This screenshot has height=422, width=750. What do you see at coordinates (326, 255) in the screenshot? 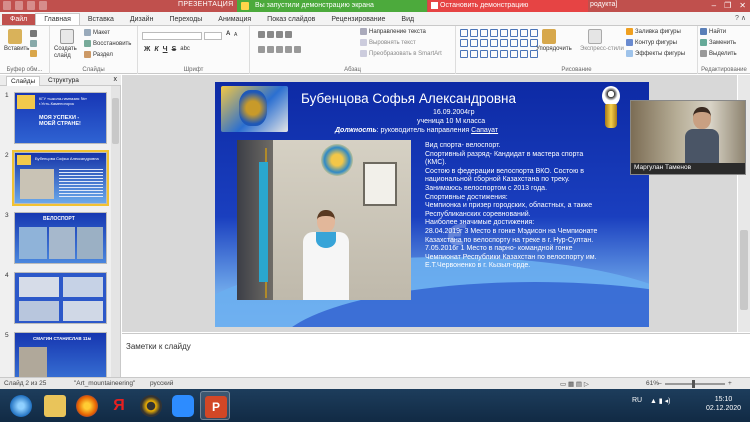
I see `student-figure` at bounding box center [326, 255].